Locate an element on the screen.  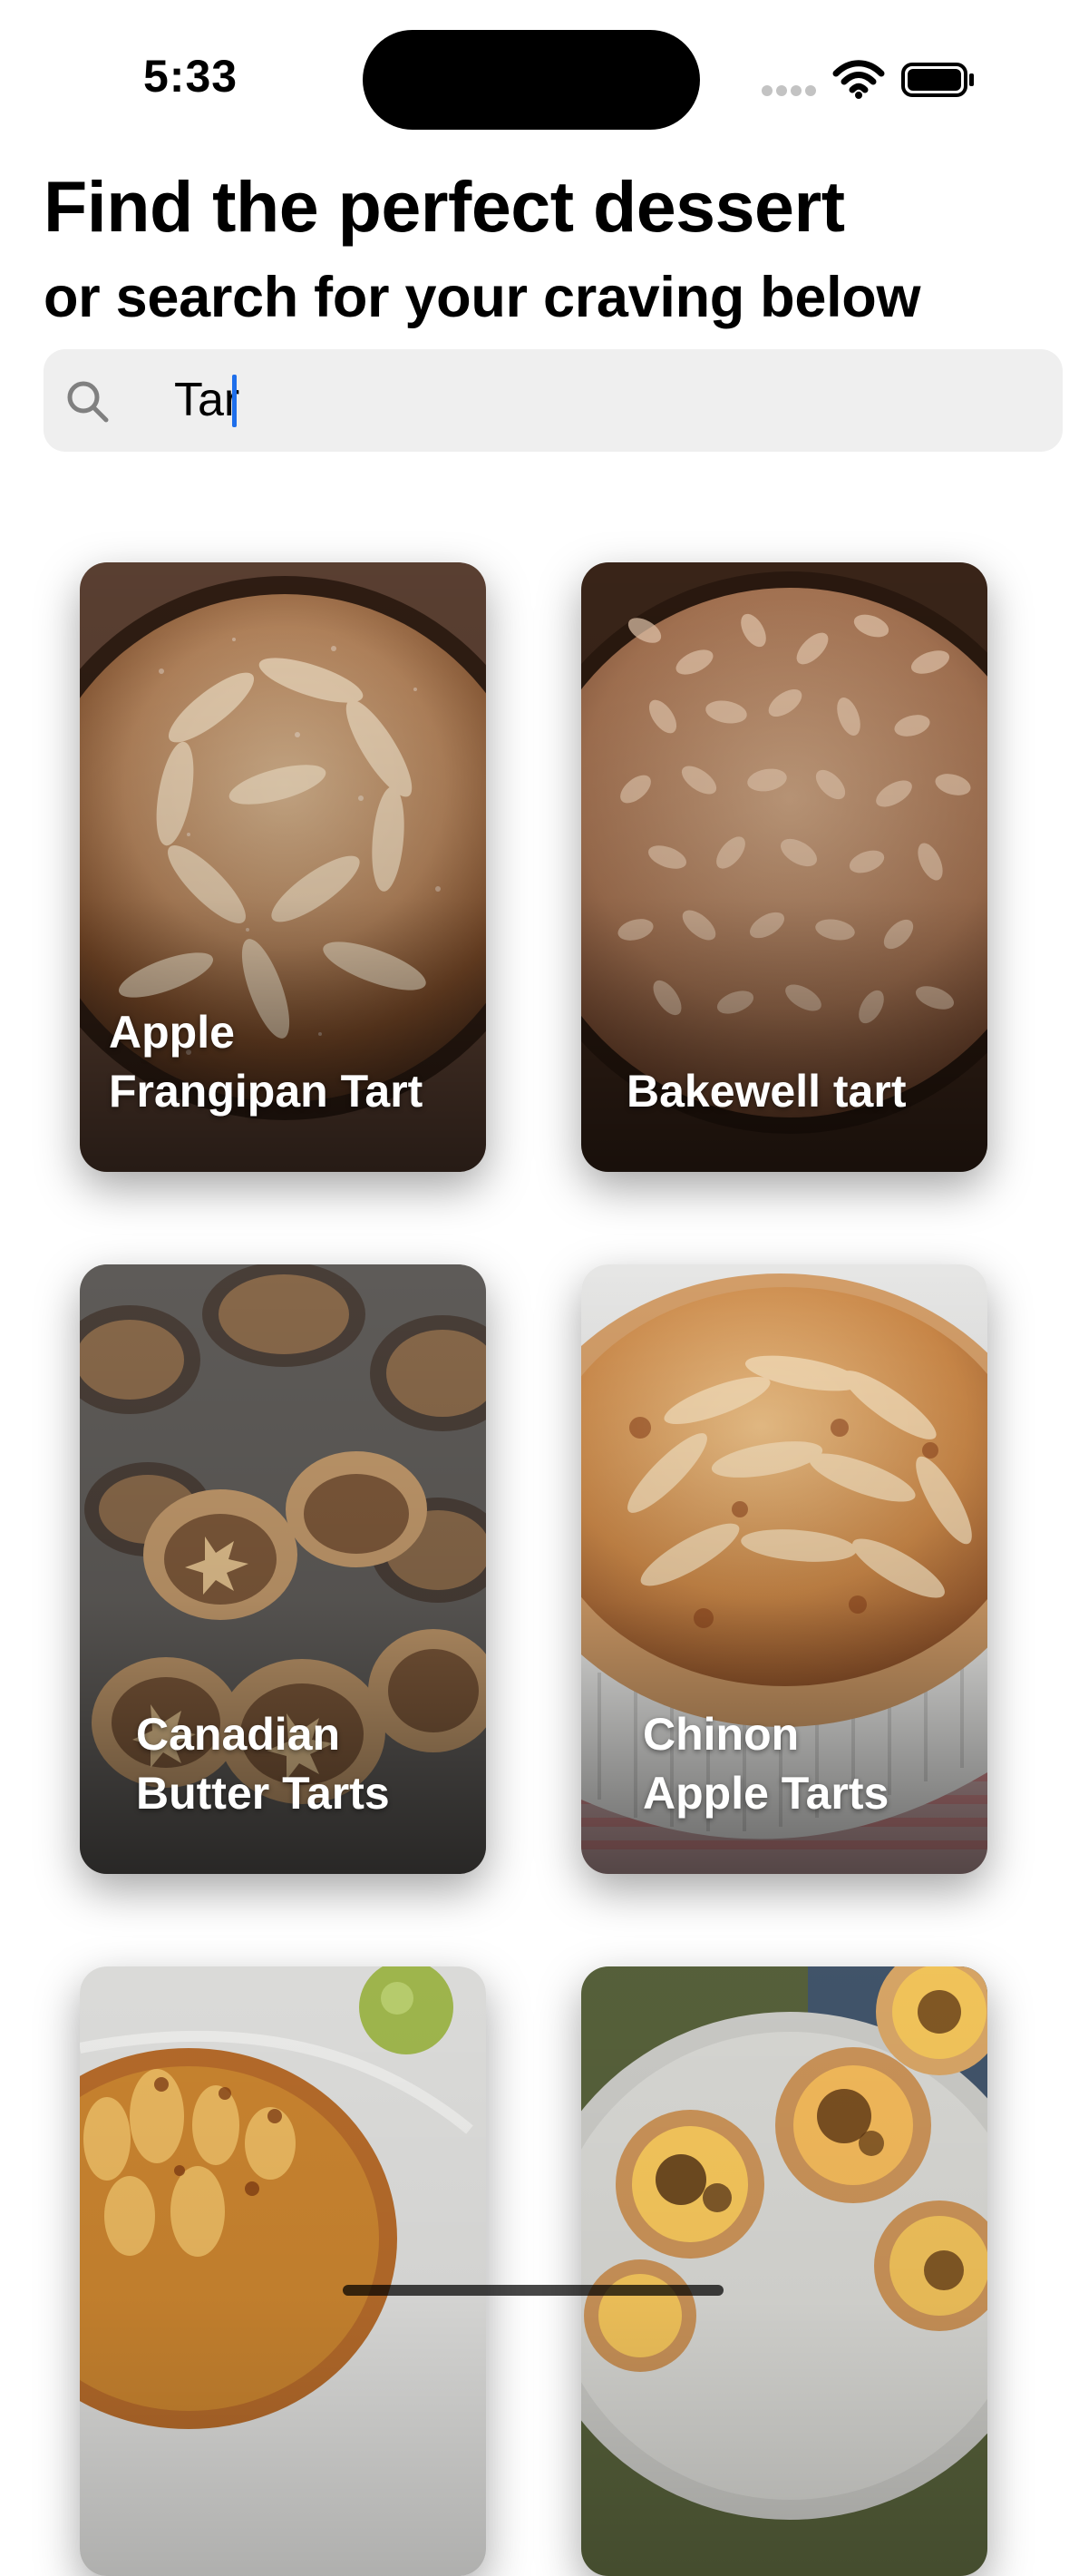
page-title: Find the perfect dessert is located at coordinates (445, 206).